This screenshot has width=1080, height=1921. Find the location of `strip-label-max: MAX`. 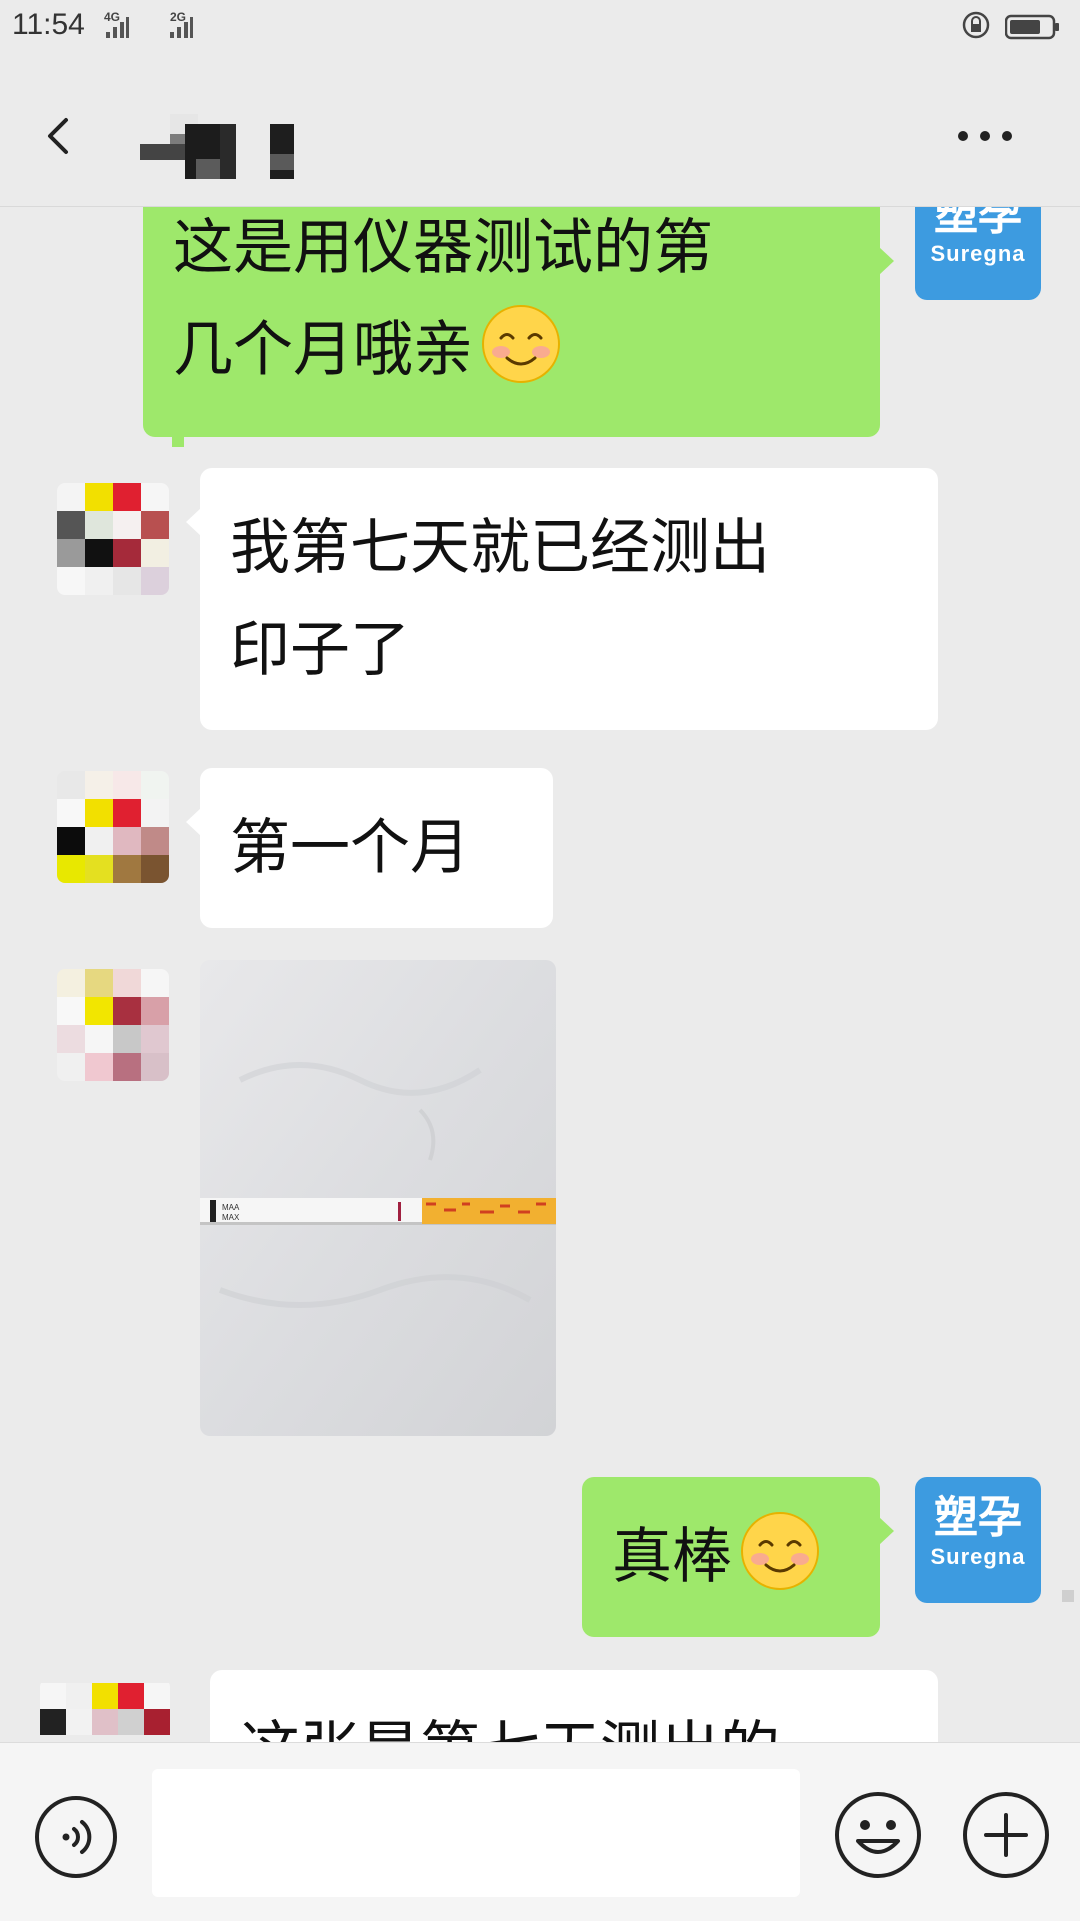

strip-label-max: MAX is located at coordinates (231, 1217).